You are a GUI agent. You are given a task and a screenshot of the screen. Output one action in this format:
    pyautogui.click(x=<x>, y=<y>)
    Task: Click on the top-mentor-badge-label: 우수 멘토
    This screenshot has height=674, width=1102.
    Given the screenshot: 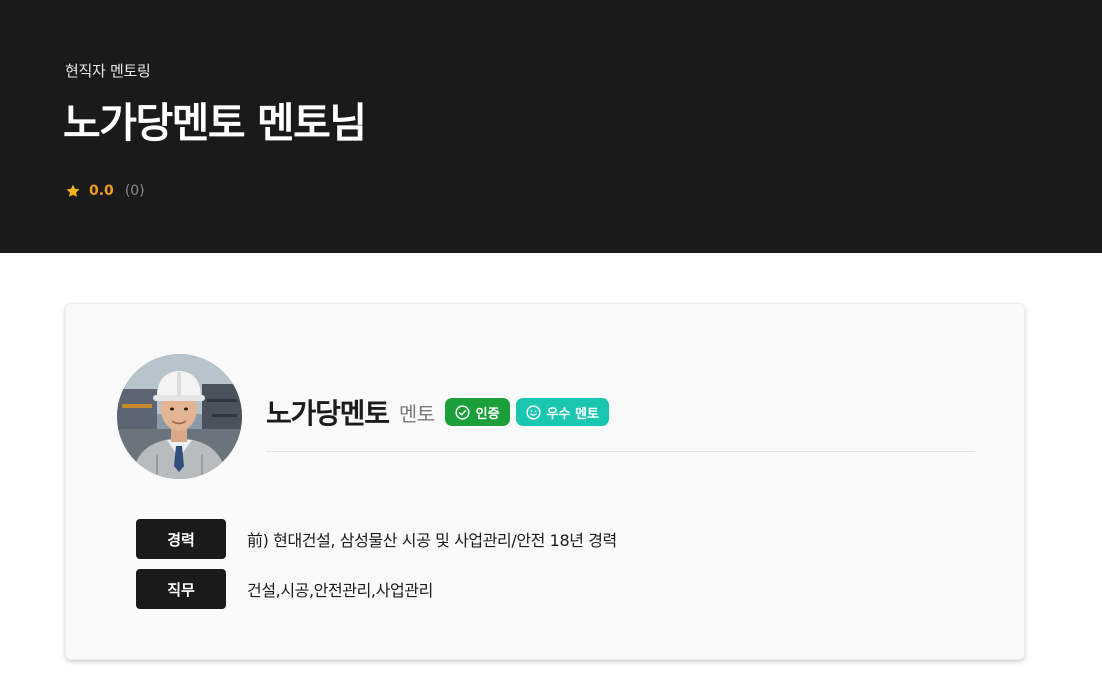 What is the action you would take?
    pyautogui.click(x=572, y=414)
    